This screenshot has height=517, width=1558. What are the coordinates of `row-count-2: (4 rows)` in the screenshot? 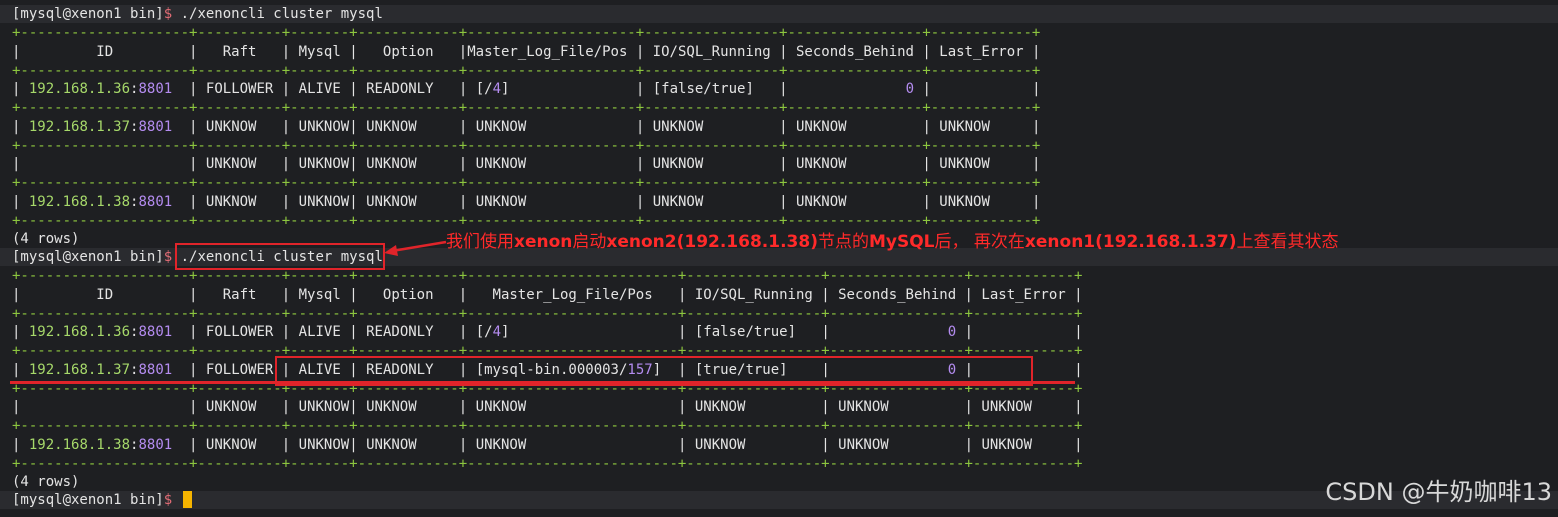 It's located at (46, 482).